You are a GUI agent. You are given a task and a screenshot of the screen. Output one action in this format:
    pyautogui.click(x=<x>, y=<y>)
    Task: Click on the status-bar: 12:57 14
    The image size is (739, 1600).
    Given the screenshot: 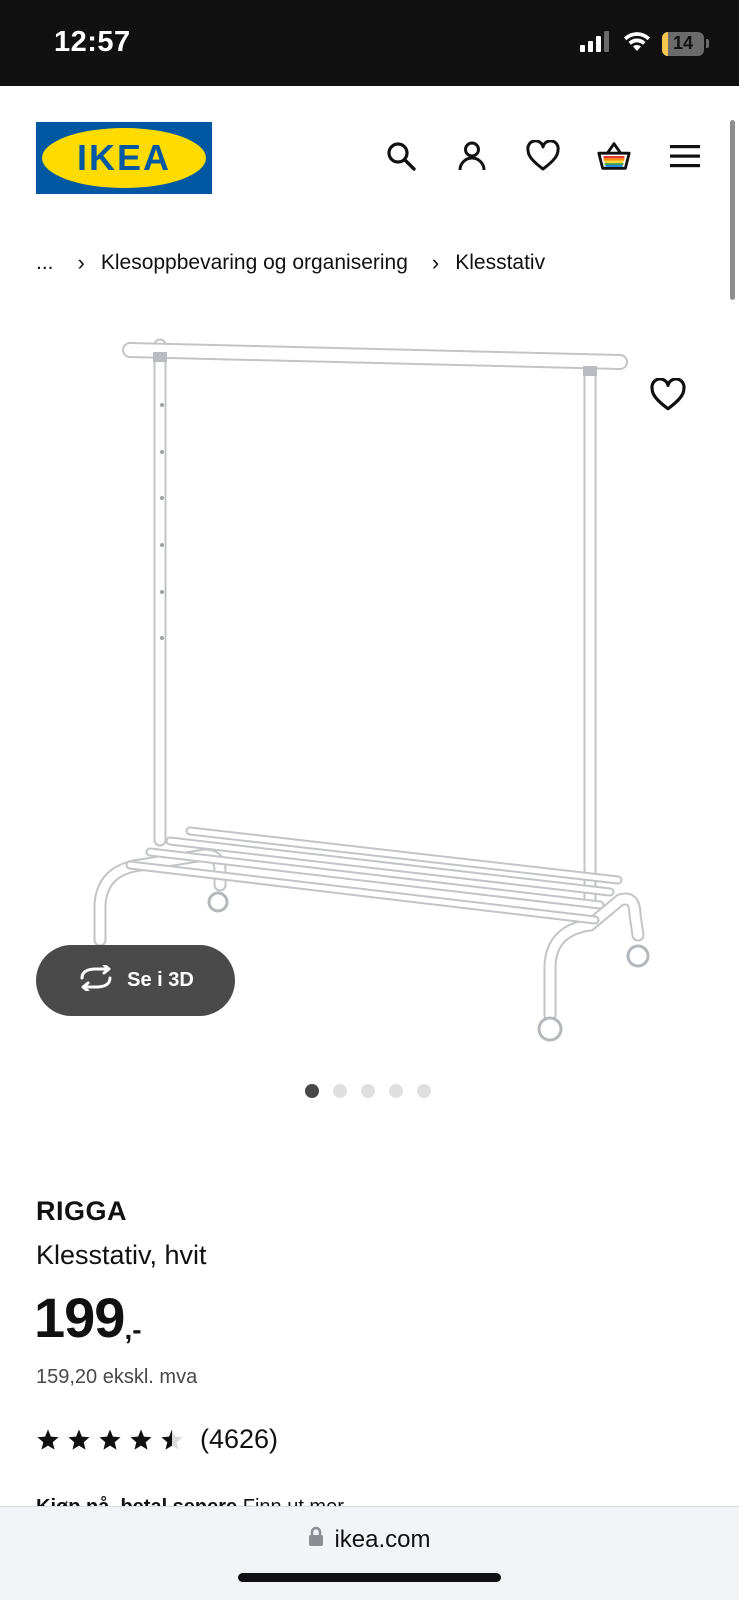 What is the action you would take?
    pyautogui.click(x=369, y=43)
    